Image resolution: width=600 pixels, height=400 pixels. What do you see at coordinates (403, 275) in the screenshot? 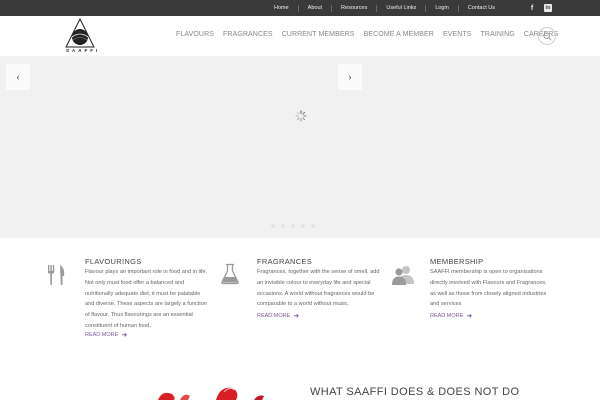
I see `users-icon` at bounding box center [403, 275].